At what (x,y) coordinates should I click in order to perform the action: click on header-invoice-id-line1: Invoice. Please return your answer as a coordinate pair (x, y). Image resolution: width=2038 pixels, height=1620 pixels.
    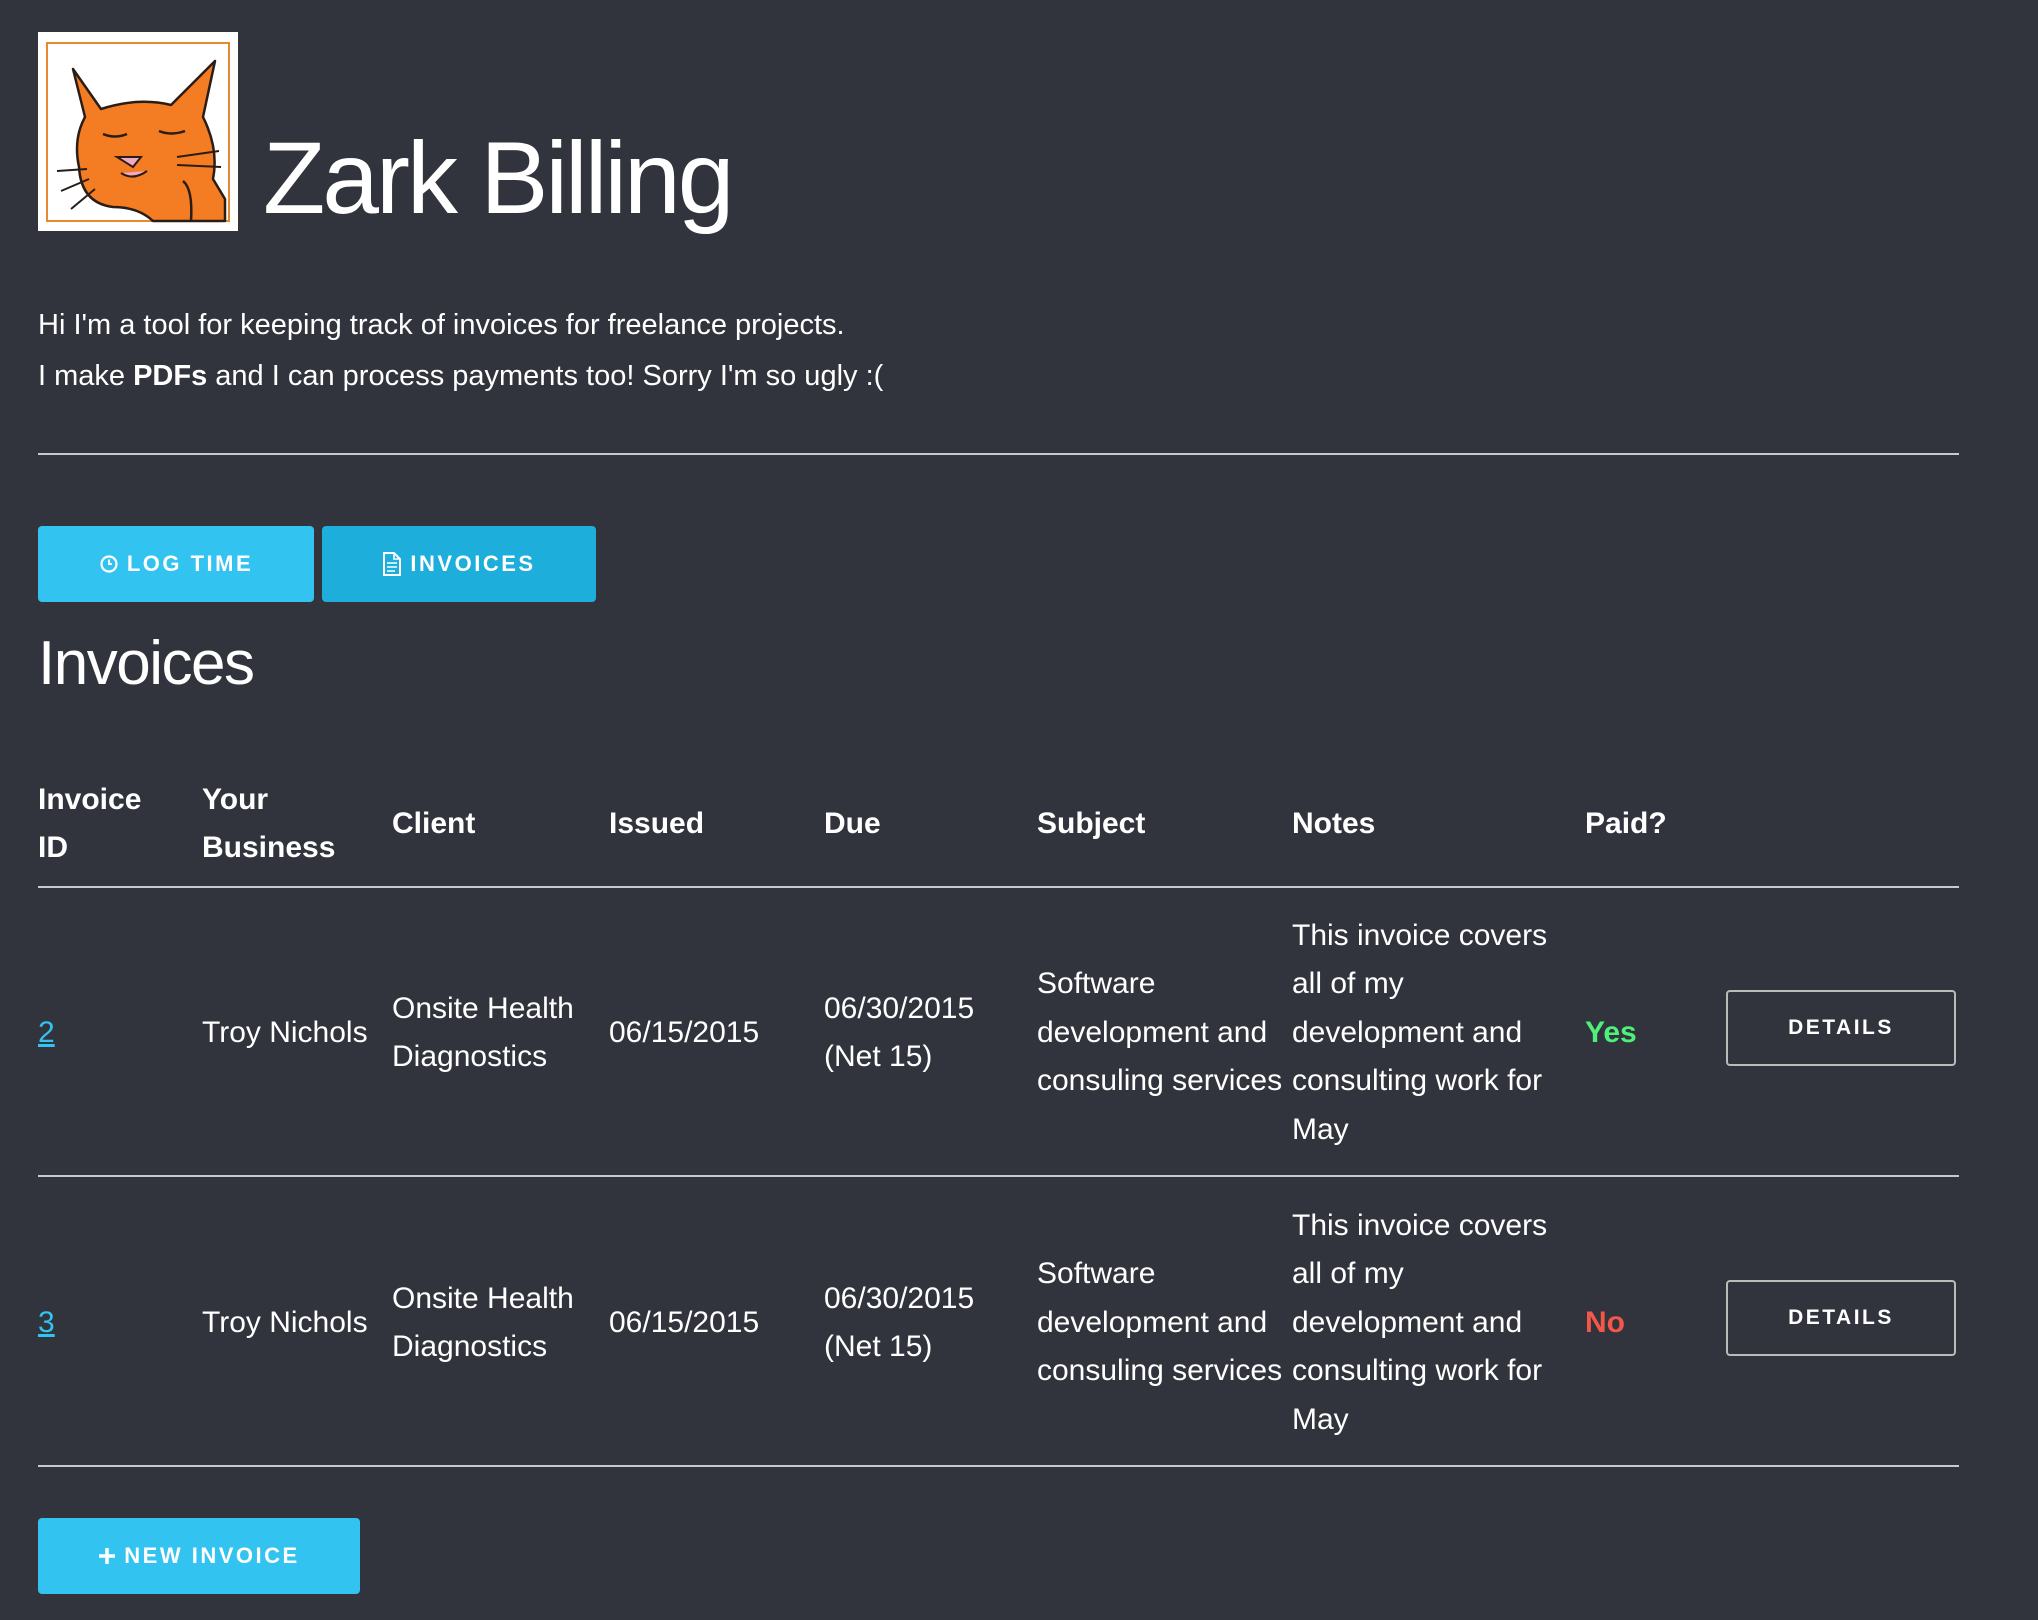
    Looking at the image, I should click on (90, 799).